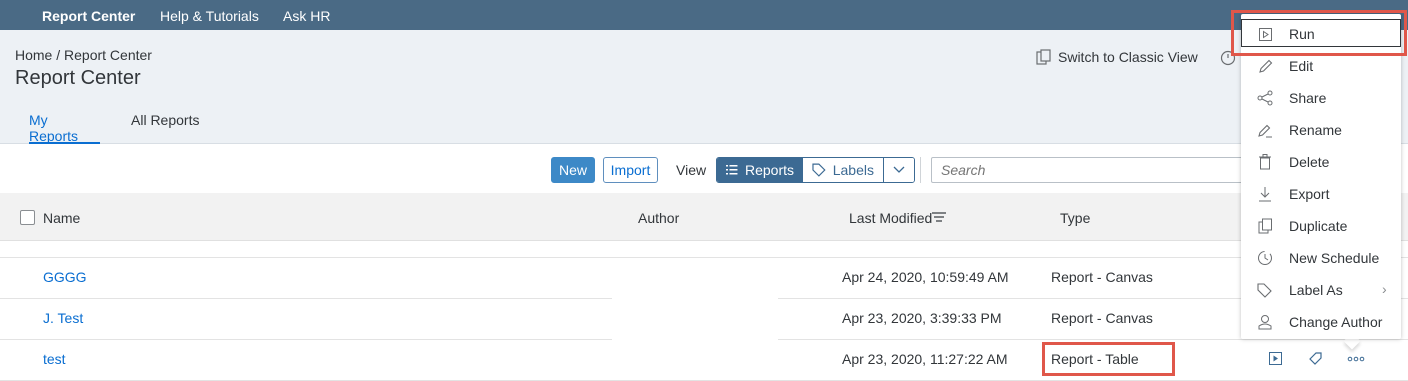  What do you see at coordinates (630, 170) in the screenshot?
I see `import-button: Import` at bounding box center [630, 170].